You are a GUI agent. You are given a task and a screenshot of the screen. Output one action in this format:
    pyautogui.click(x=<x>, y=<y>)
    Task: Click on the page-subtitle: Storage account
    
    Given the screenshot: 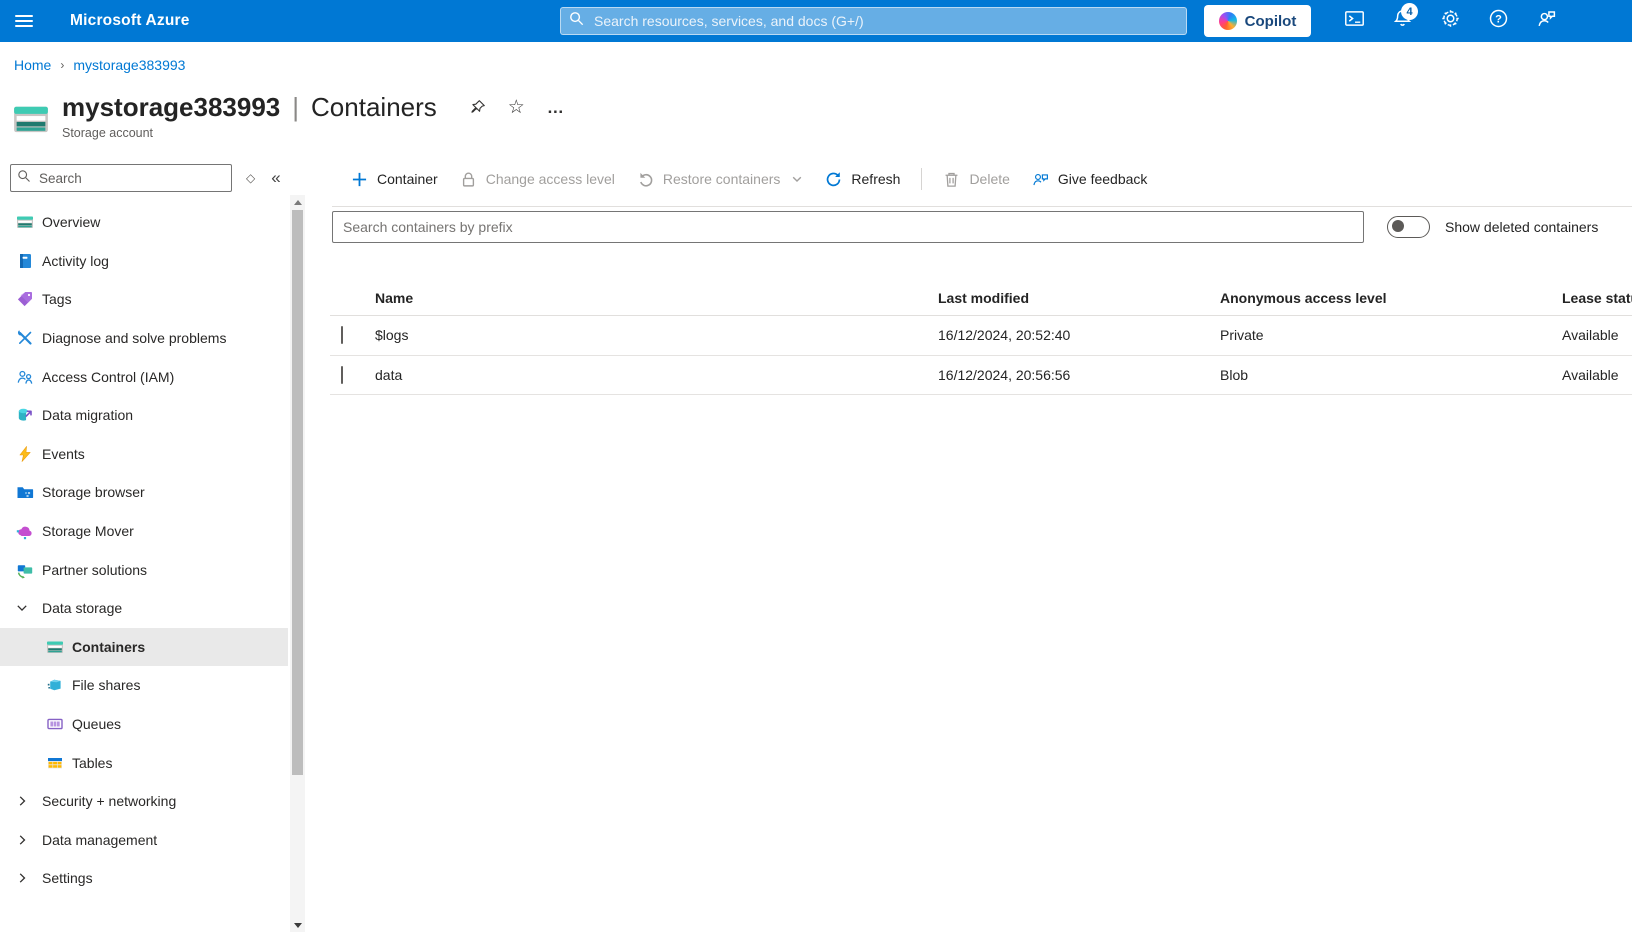 What is the action you would take?
    pyautogui.click(x=108, y=133)
    